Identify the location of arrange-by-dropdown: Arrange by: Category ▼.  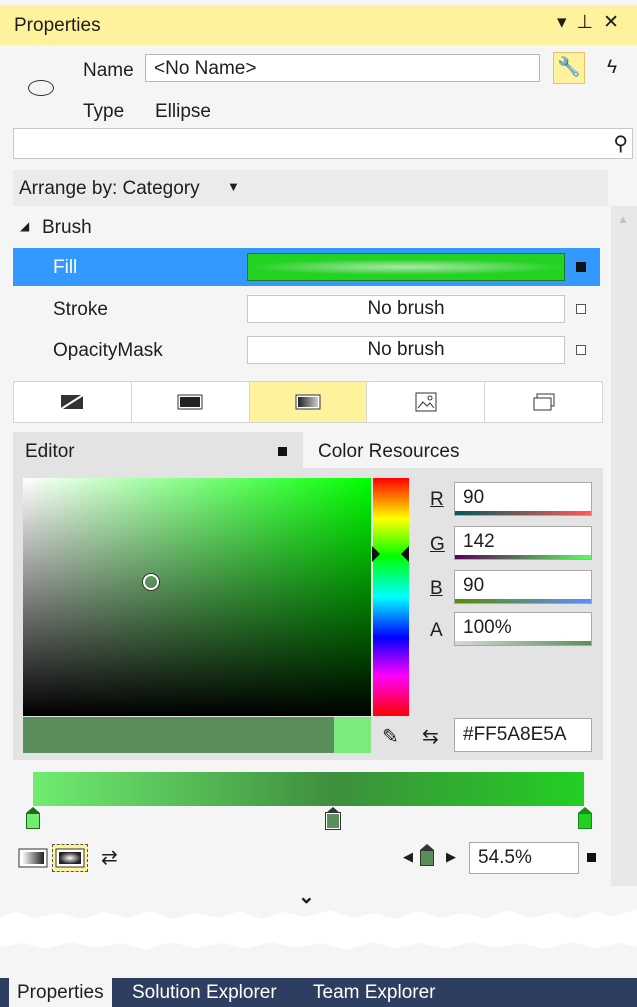
(310, 188).